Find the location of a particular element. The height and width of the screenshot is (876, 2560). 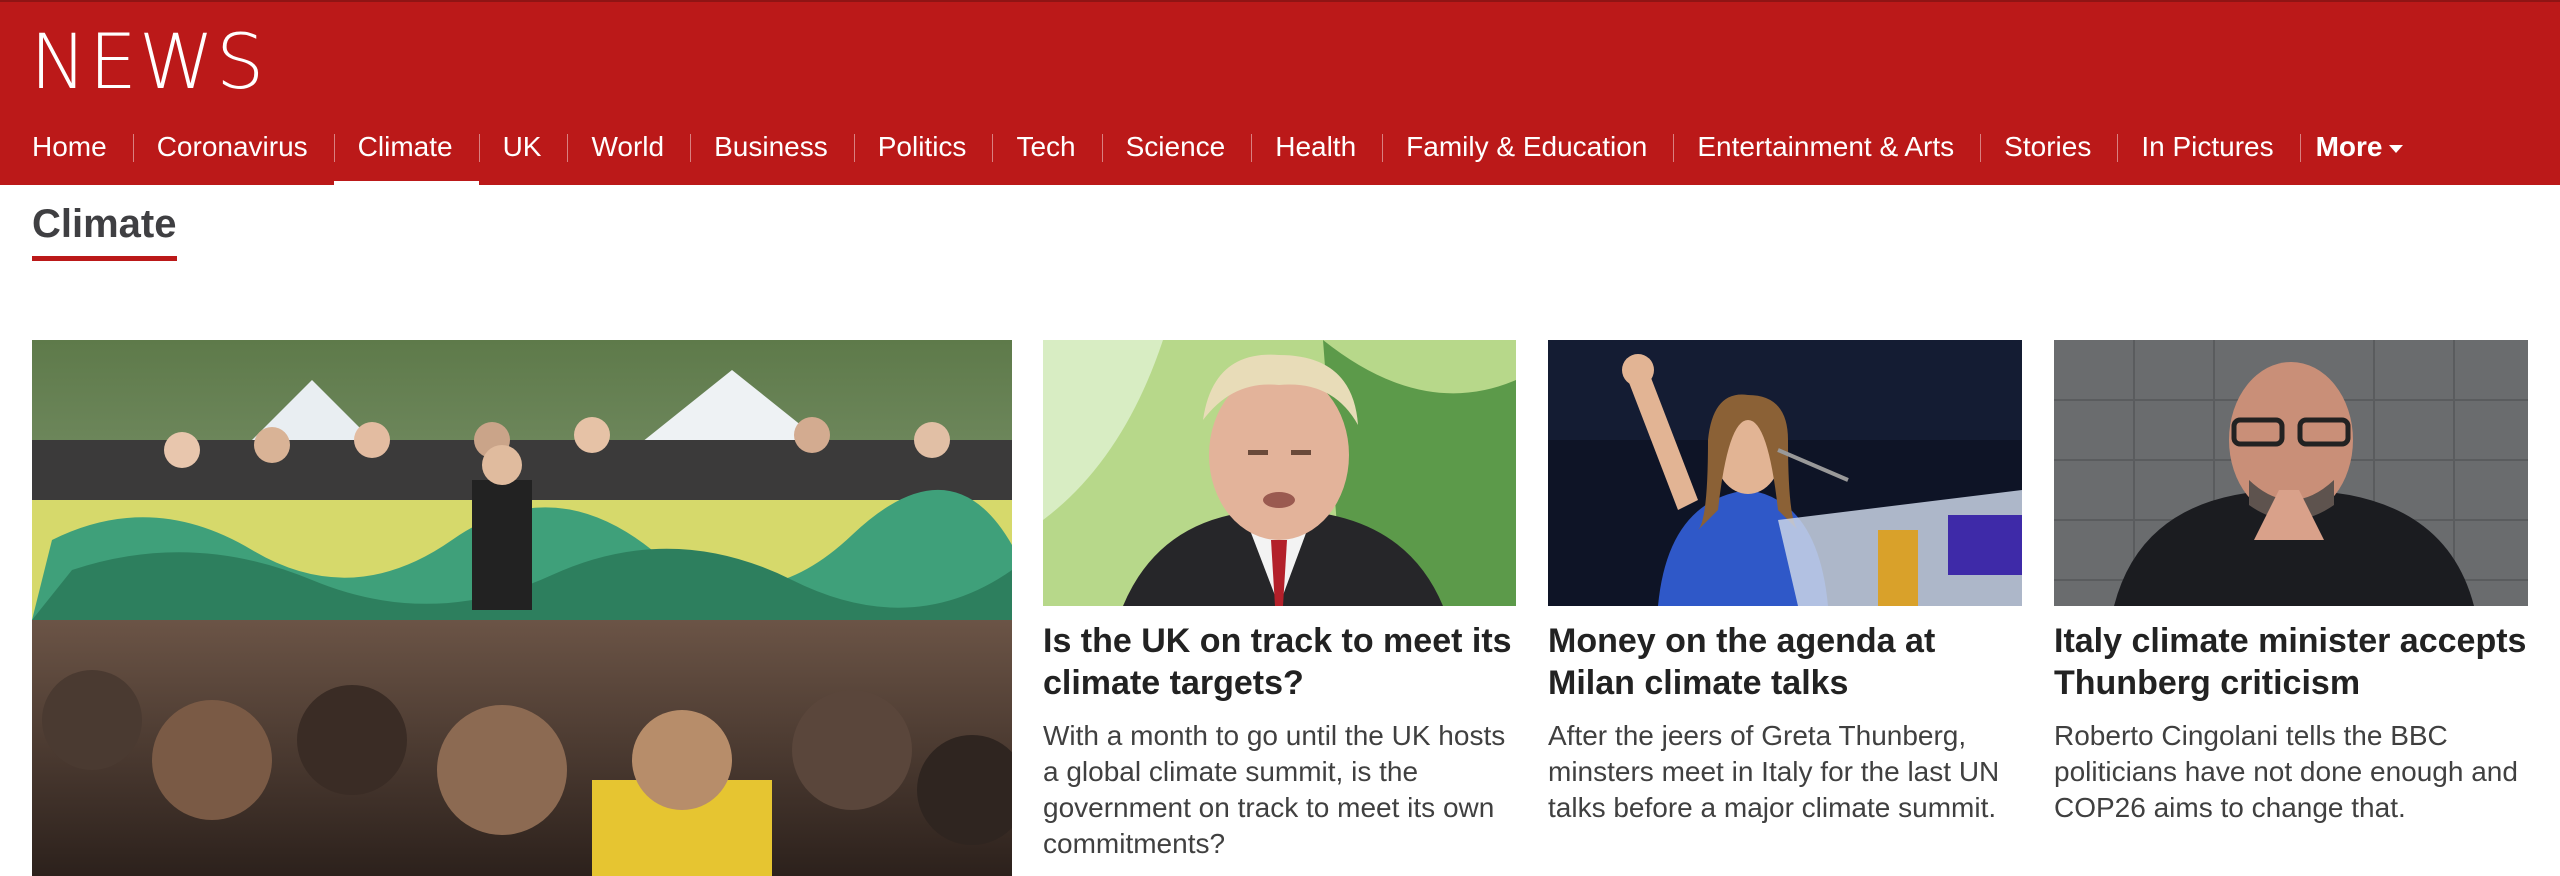

section-title: Climate is located at coordinates (104, 230).